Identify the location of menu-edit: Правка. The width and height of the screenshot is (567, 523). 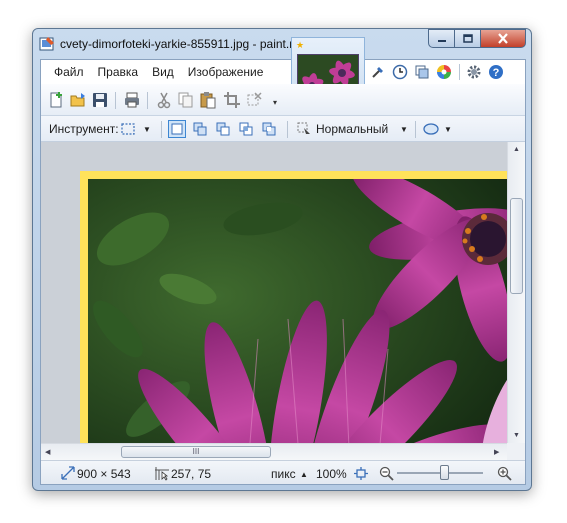
(118, 72).